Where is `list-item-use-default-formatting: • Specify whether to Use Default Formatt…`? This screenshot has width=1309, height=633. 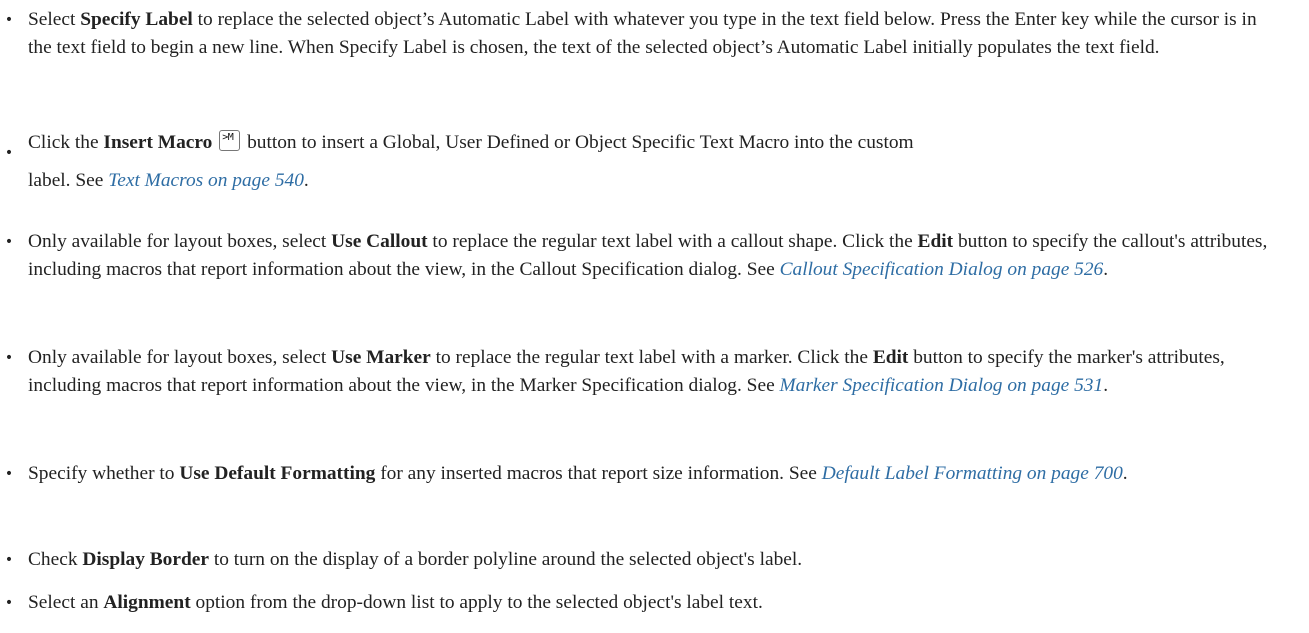 list-item-use-default-formatting: • Specify whether to Use Default Formatt… is located at coordinates (644, 474).